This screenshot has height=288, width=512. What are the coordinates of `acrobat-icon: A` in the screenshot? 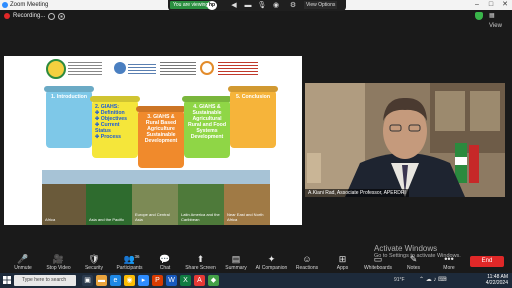 It's located at (199, 280).